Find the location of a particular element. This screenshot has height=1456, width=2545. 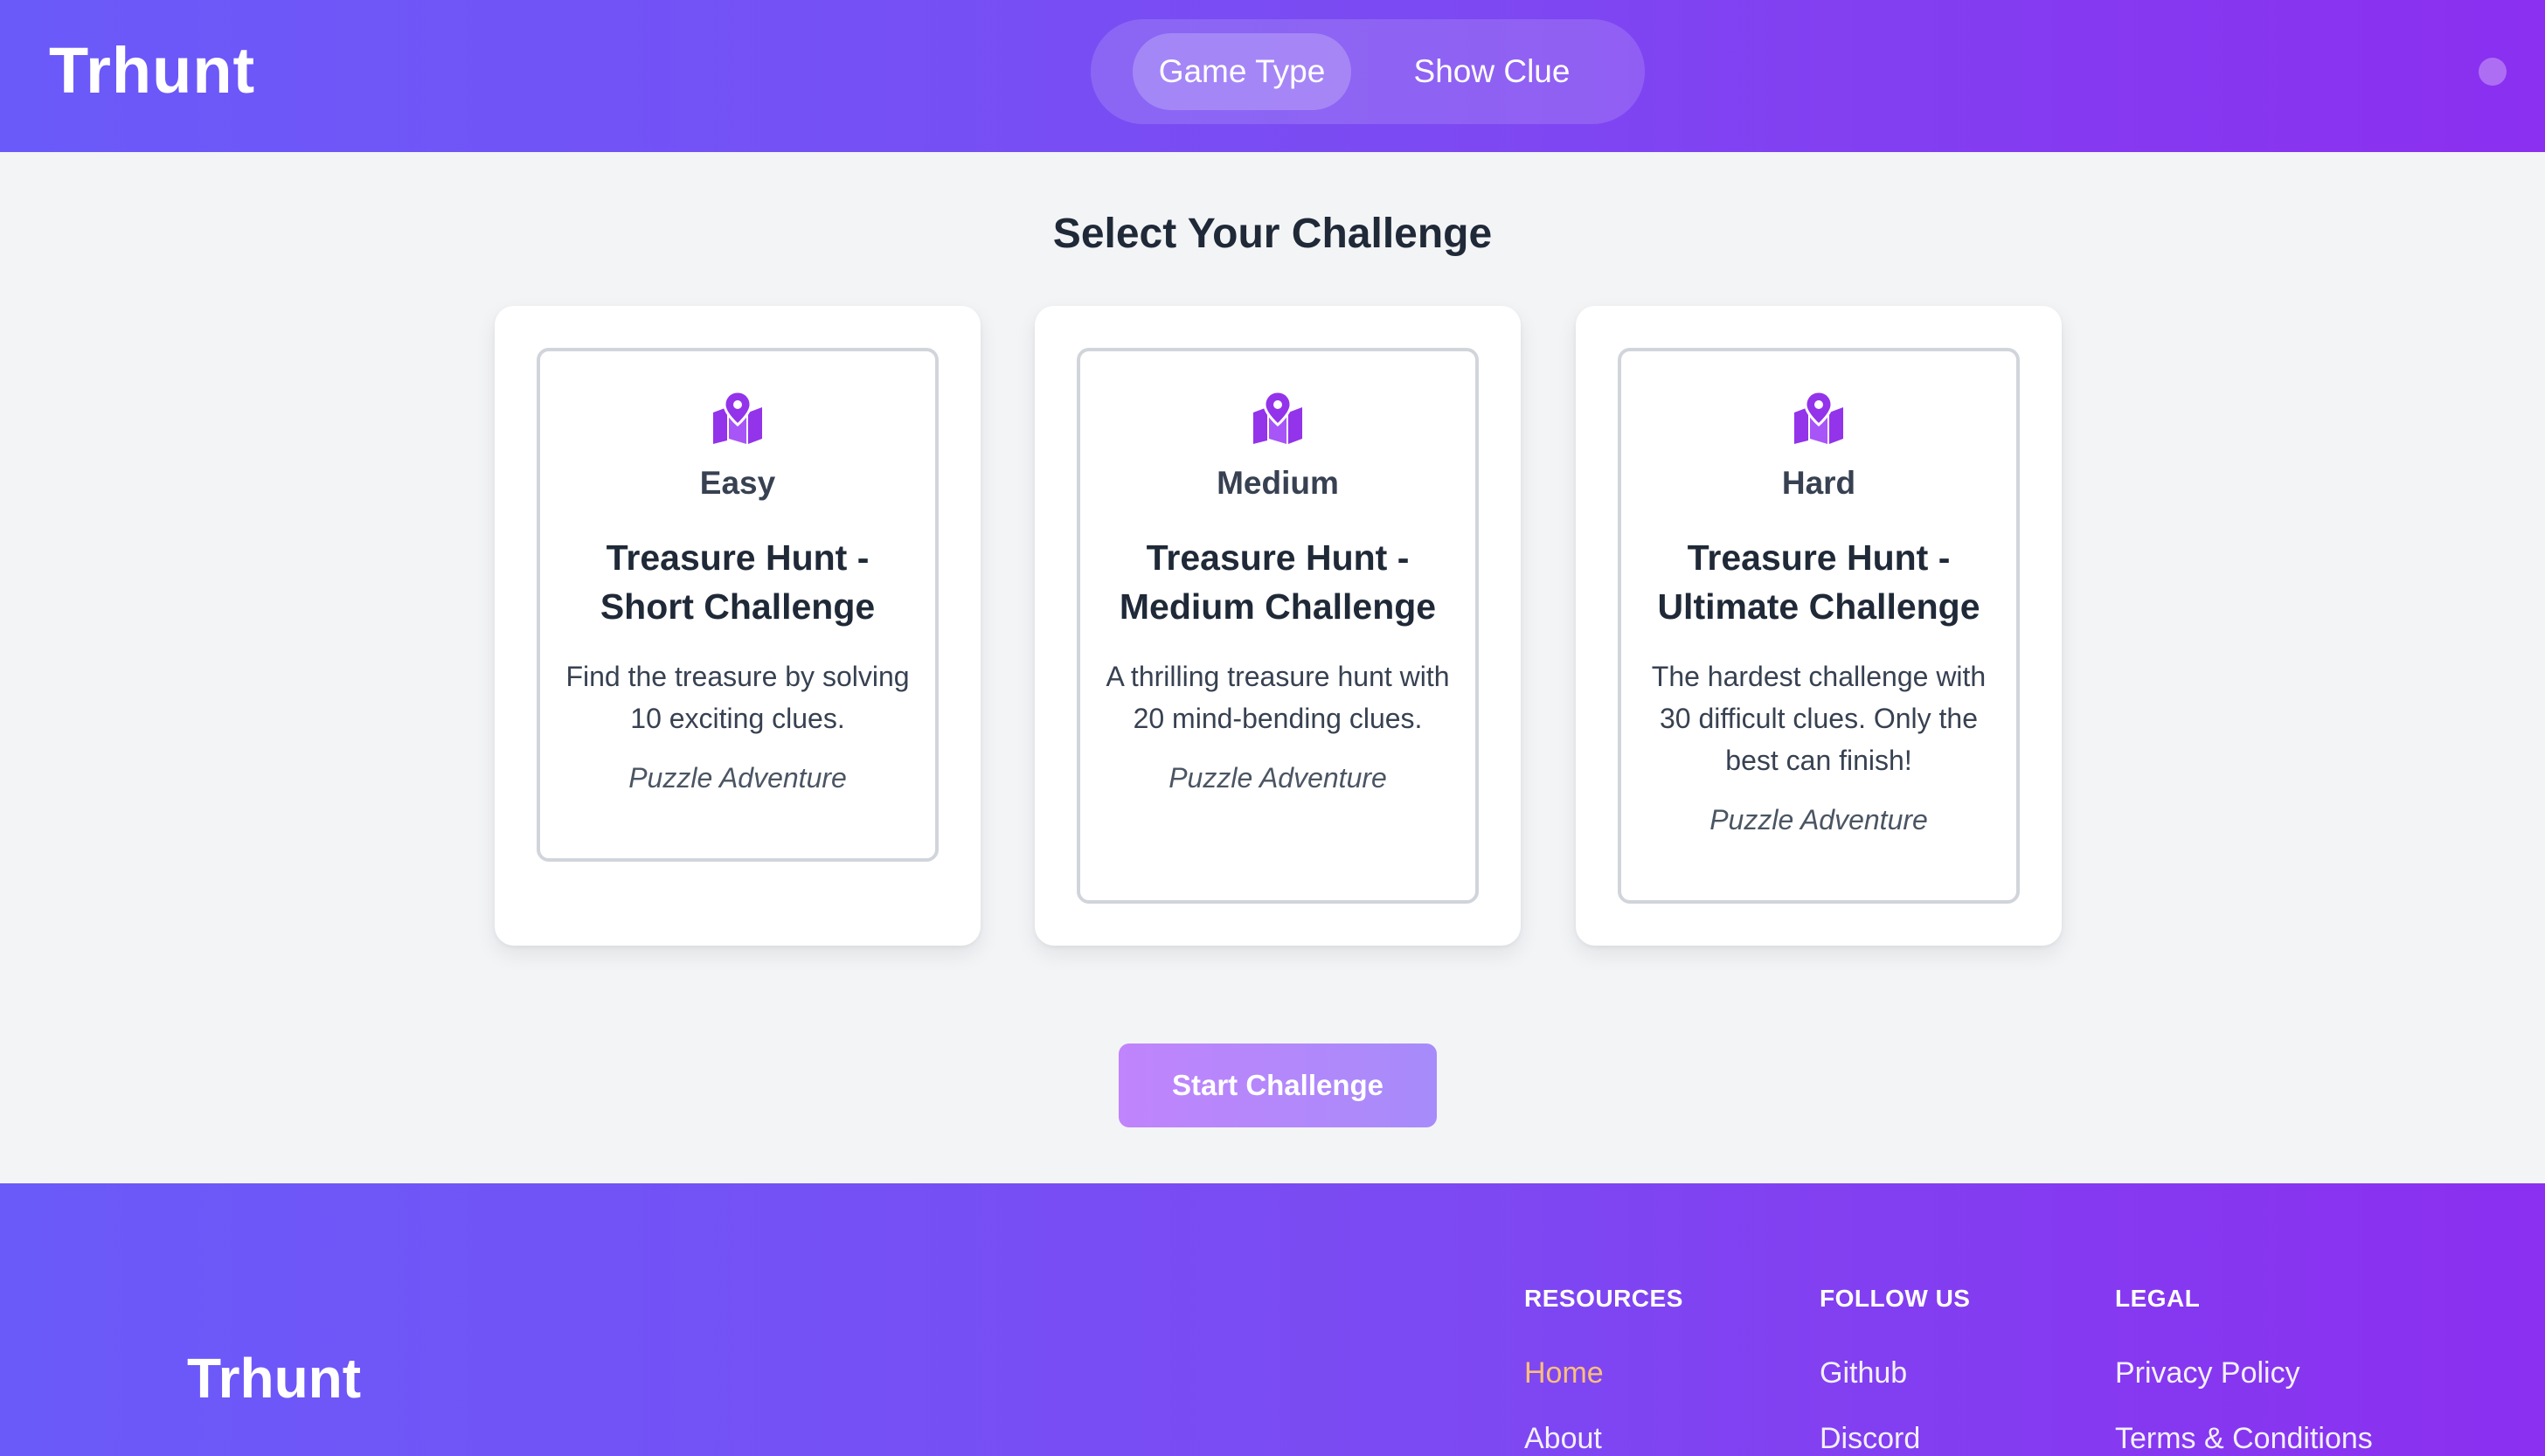

challenge-title: Treasure Hunt - Medium Challenge is located at coordinates (1278, 582).